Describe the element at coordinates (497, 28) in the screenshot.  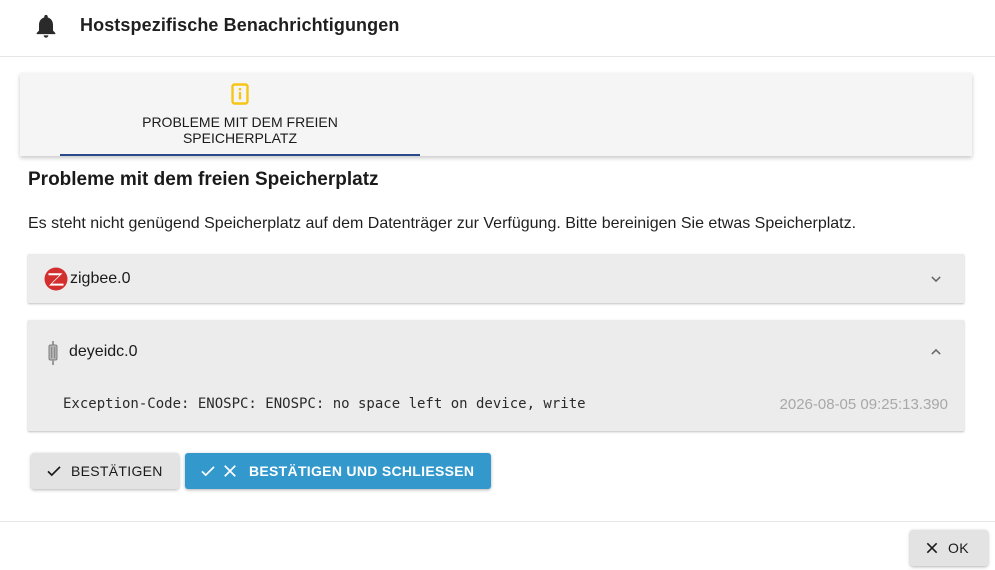
I see `dialog-header: Hostspezifische Benachrichtigungen` at that location.